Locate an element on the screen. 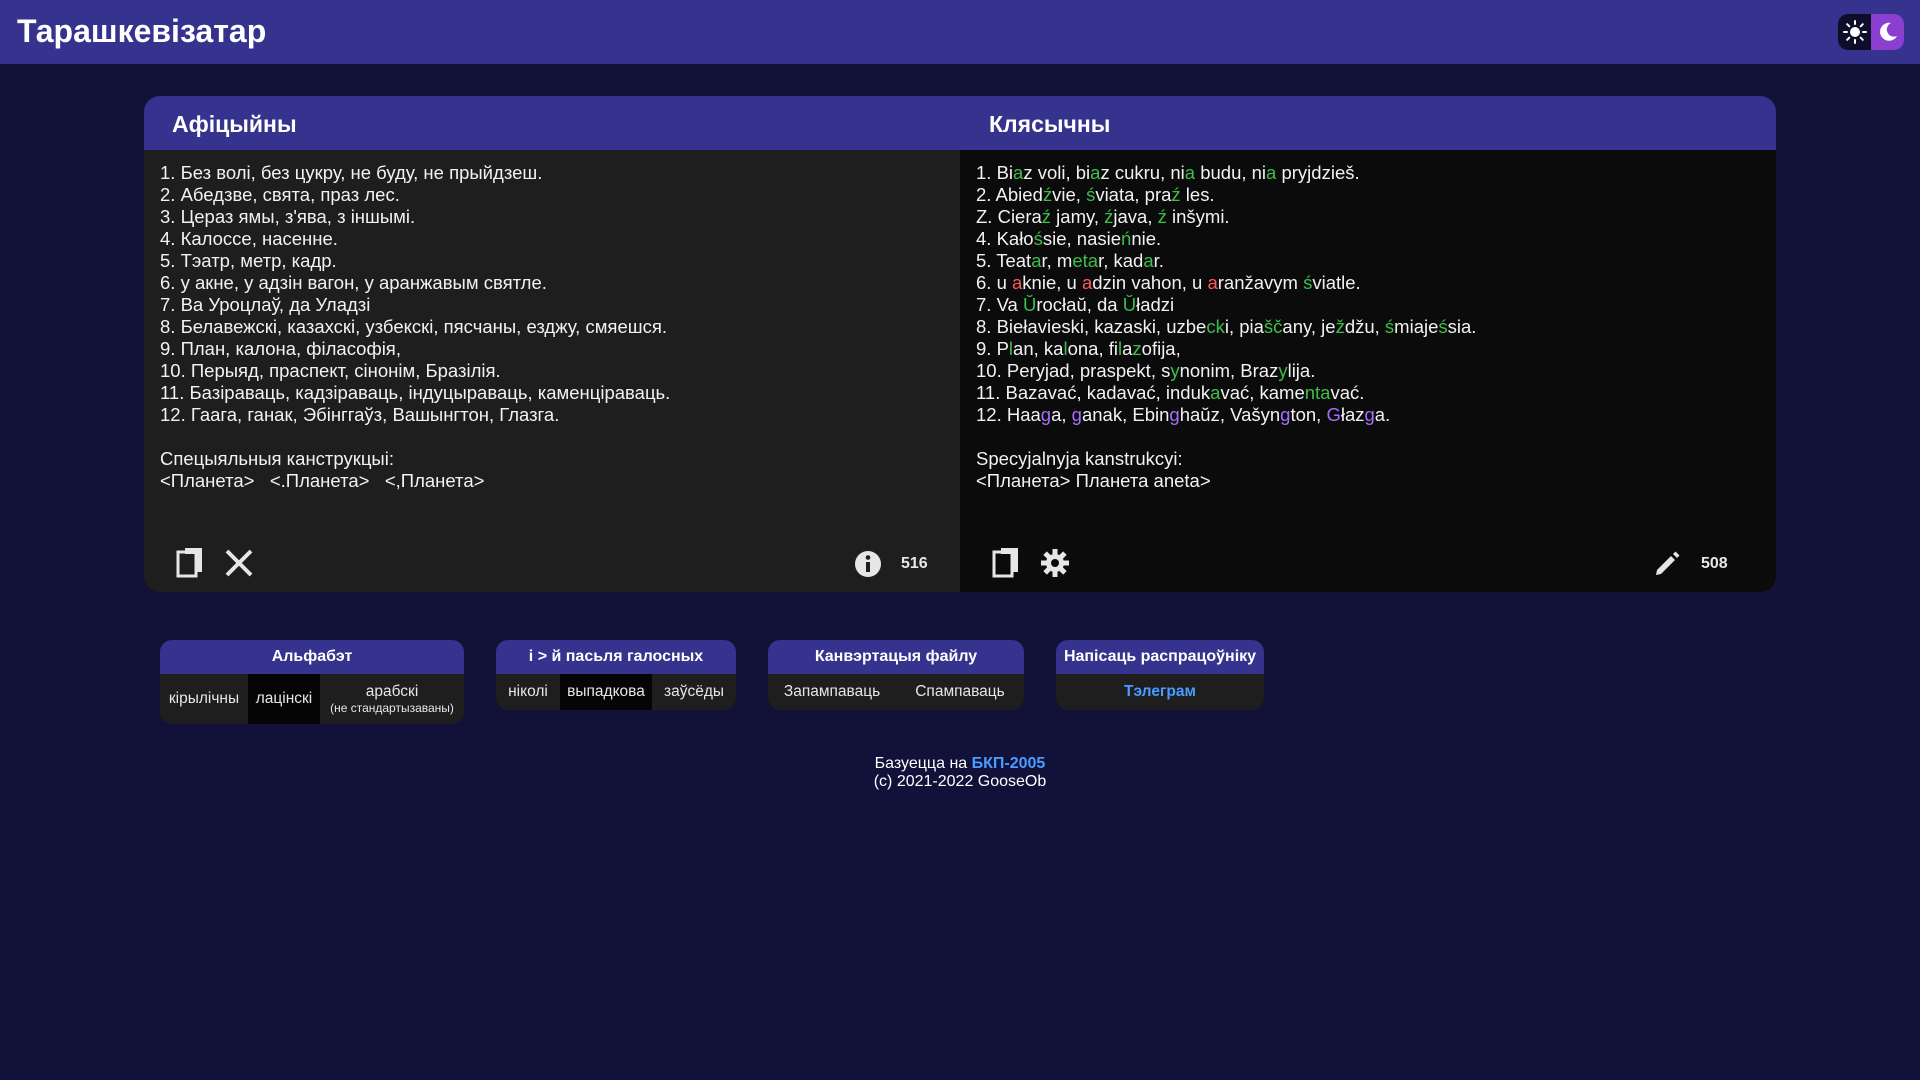 The width and height of the screenshot is (1920, 1080). highlighted-fragment: y is located at coordinates (1175, 370).